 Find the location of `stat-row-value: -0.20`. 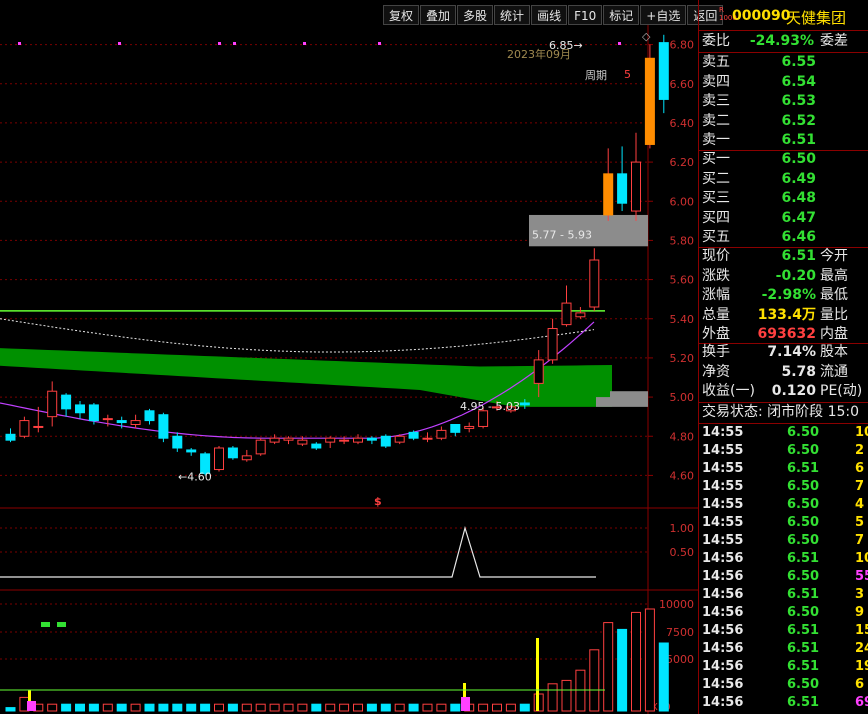

stat-row-value: -0.20 is located at coordinates (795, 275).